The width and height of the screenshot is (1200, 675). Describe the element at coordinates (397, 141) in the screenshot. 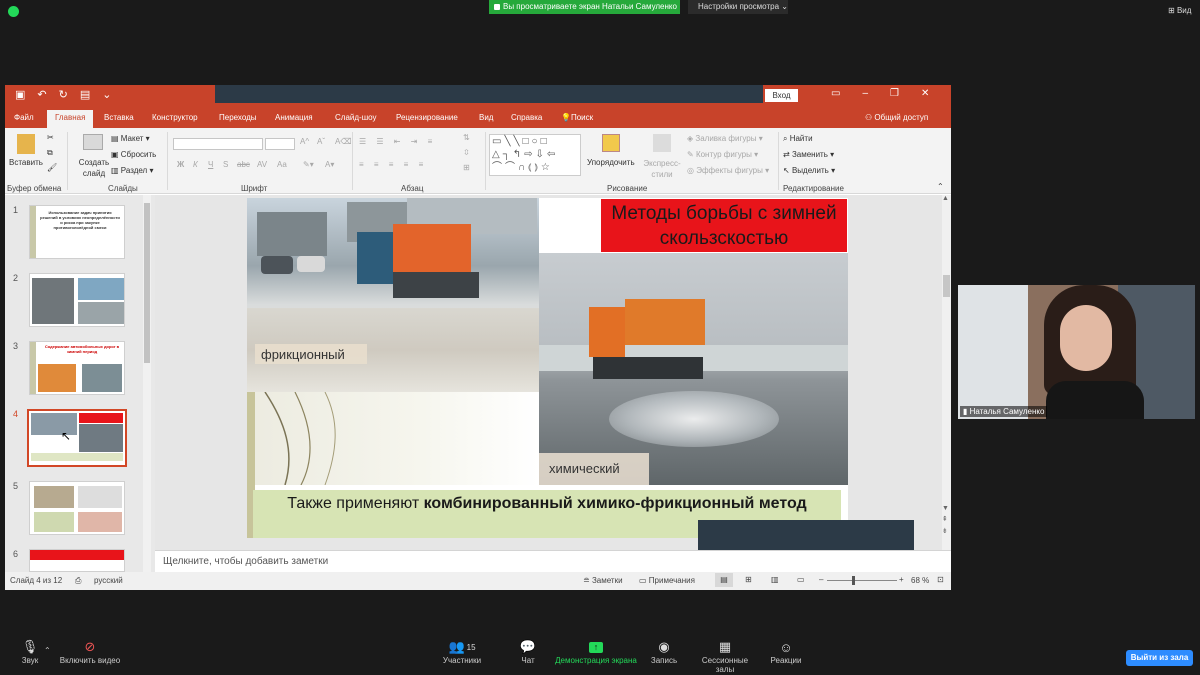

I see `list-buttons: ☰ ☰ ⇤ ⇥ ≡` at that location.